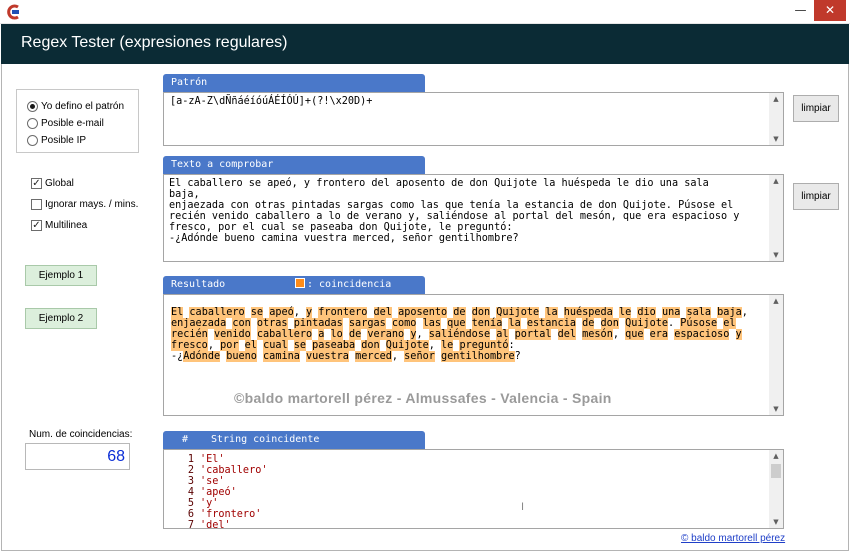  Describe the element at coordinates (190, 470) in the screenshot. I see `match-index: 2` at that location.